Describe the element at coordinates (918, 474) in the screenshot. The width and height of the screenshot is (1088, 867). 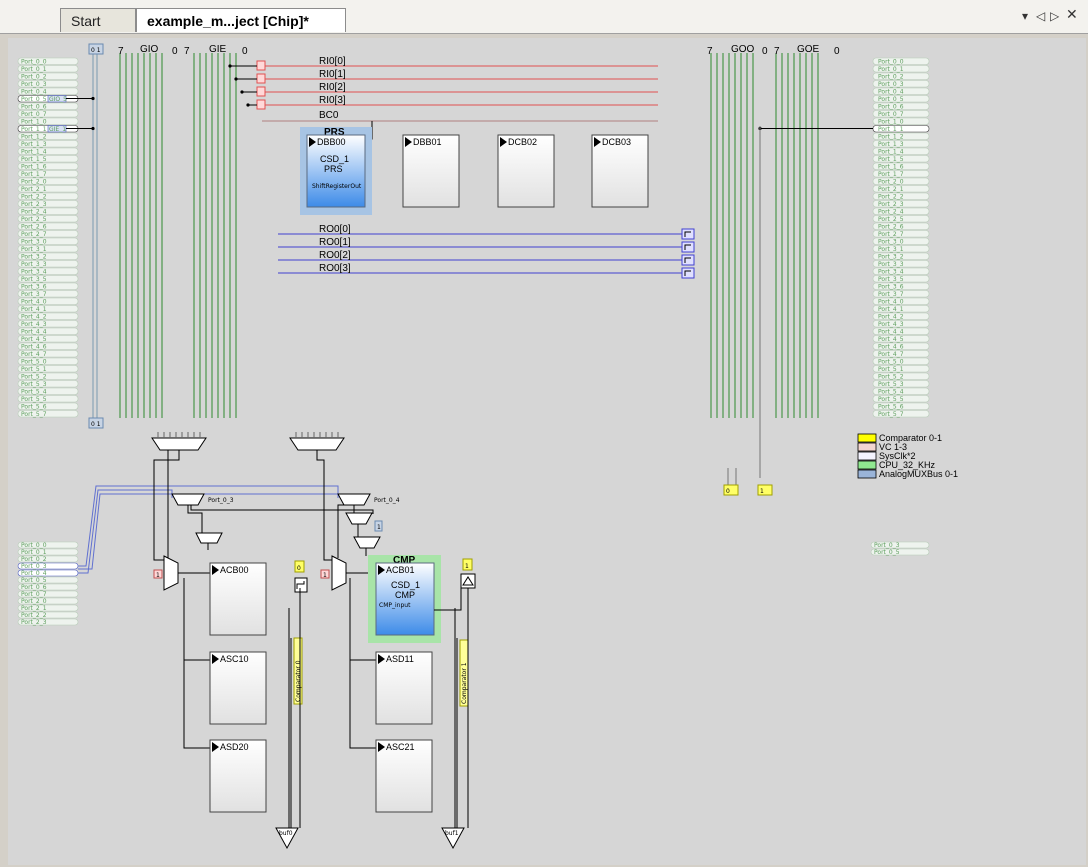
I see `legend-label: AnalogMUXBus 0-1` at that location.